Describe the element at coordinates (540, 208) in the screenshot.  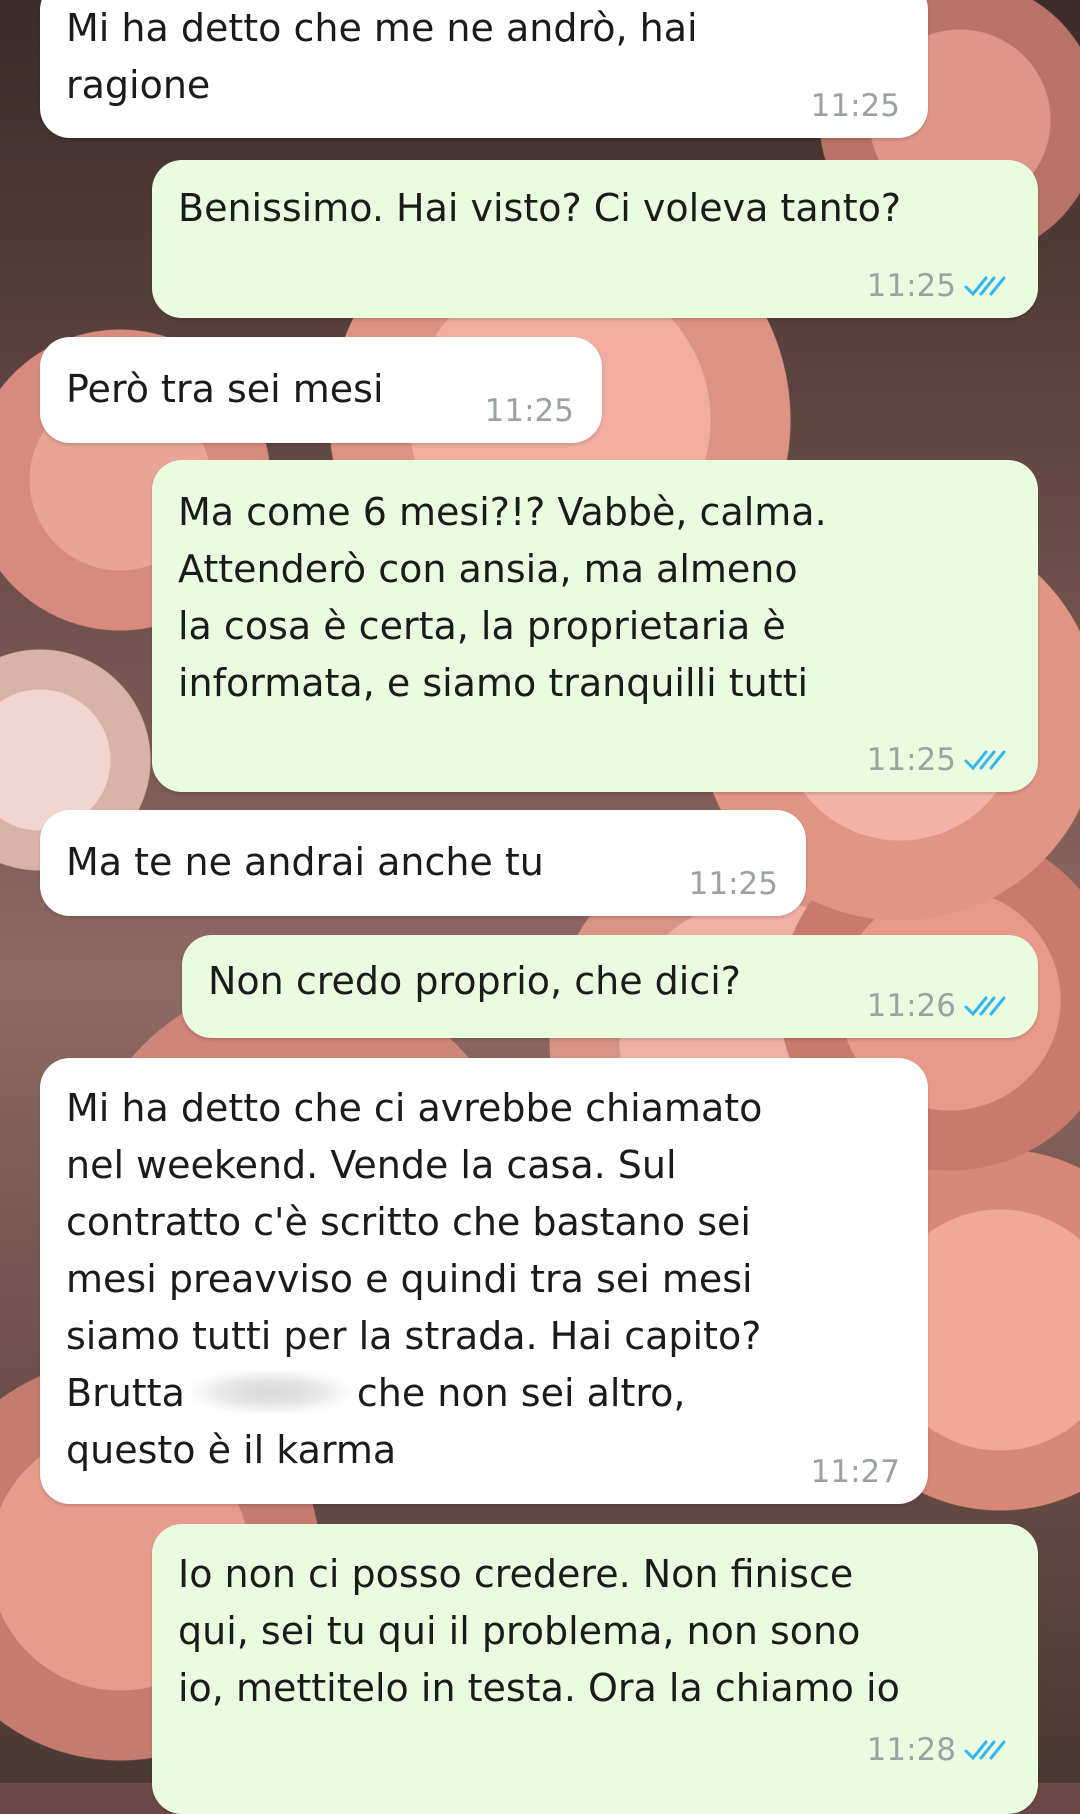
I see `message-text: Benissimo. Hai visto? Ci voleva tanto?` at that location.